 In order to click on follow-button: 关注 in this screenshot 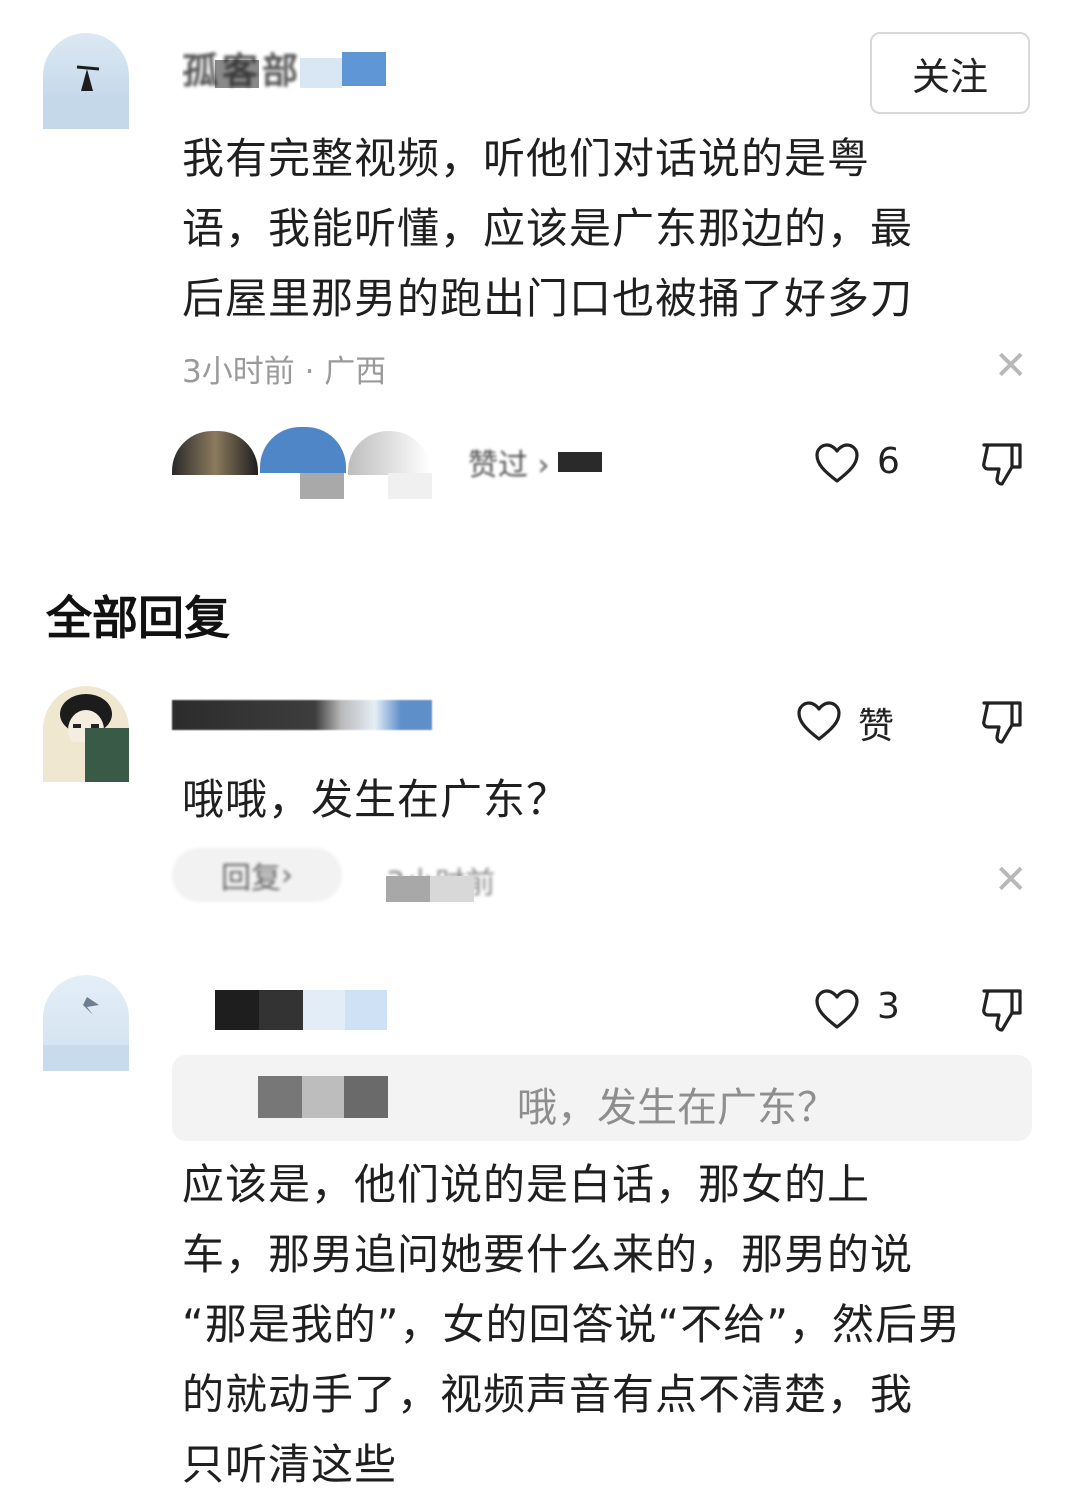, I will do `click(950, 73)`.